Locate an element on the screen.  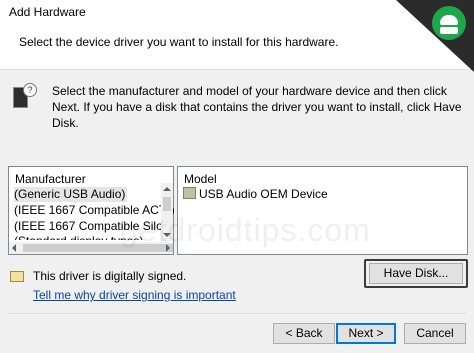
back-button: < Back is located at coordinates (304, 333).